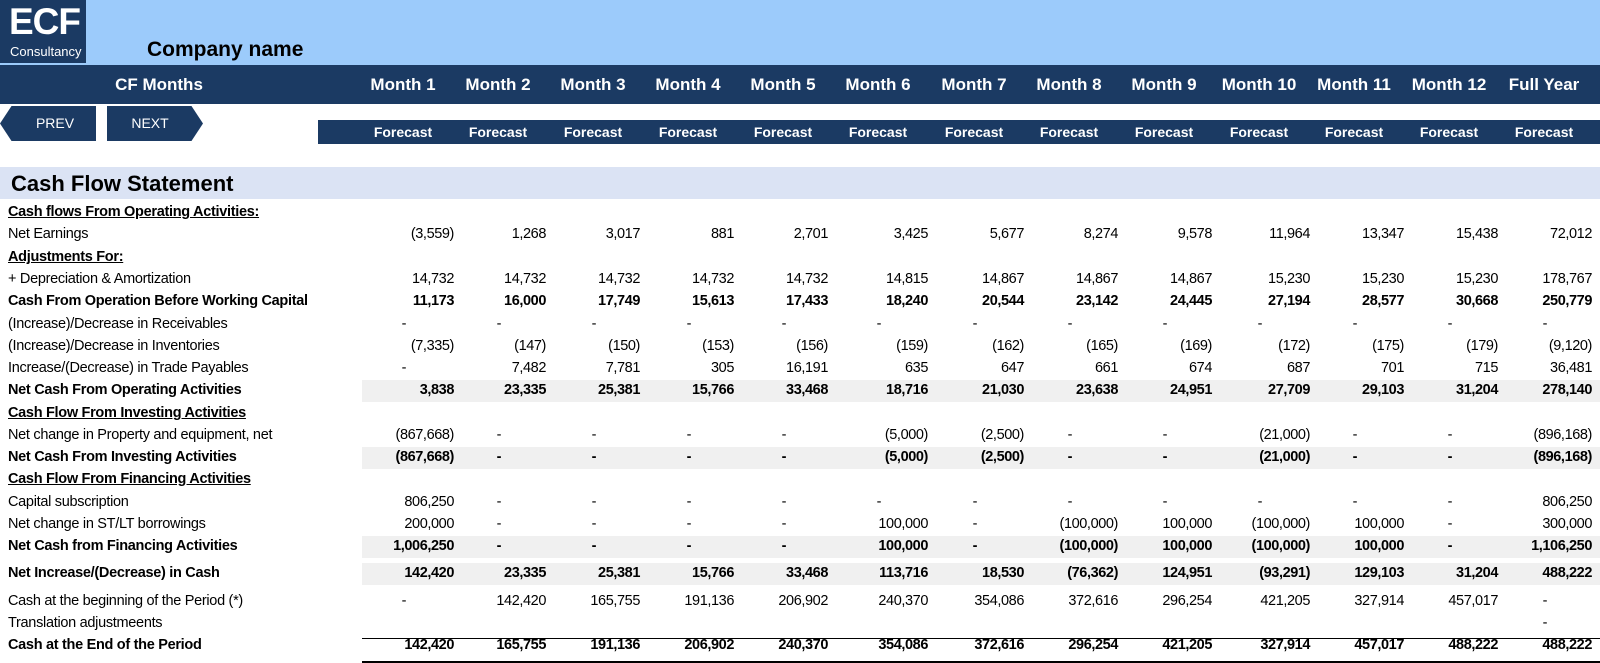 The image size is (1600, 663). What do you see at coordinates (1069, 84) in the screenshot?
I see `column-header: Month 8` at bounding box center [1069, 84].